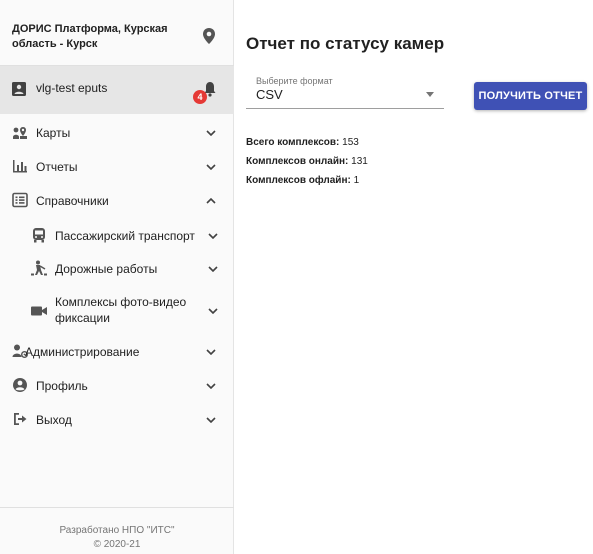 The image size is (593, 554). Describe the element at coordinates (20, 419) in the screenshot. I see `logout-icon` at that location.